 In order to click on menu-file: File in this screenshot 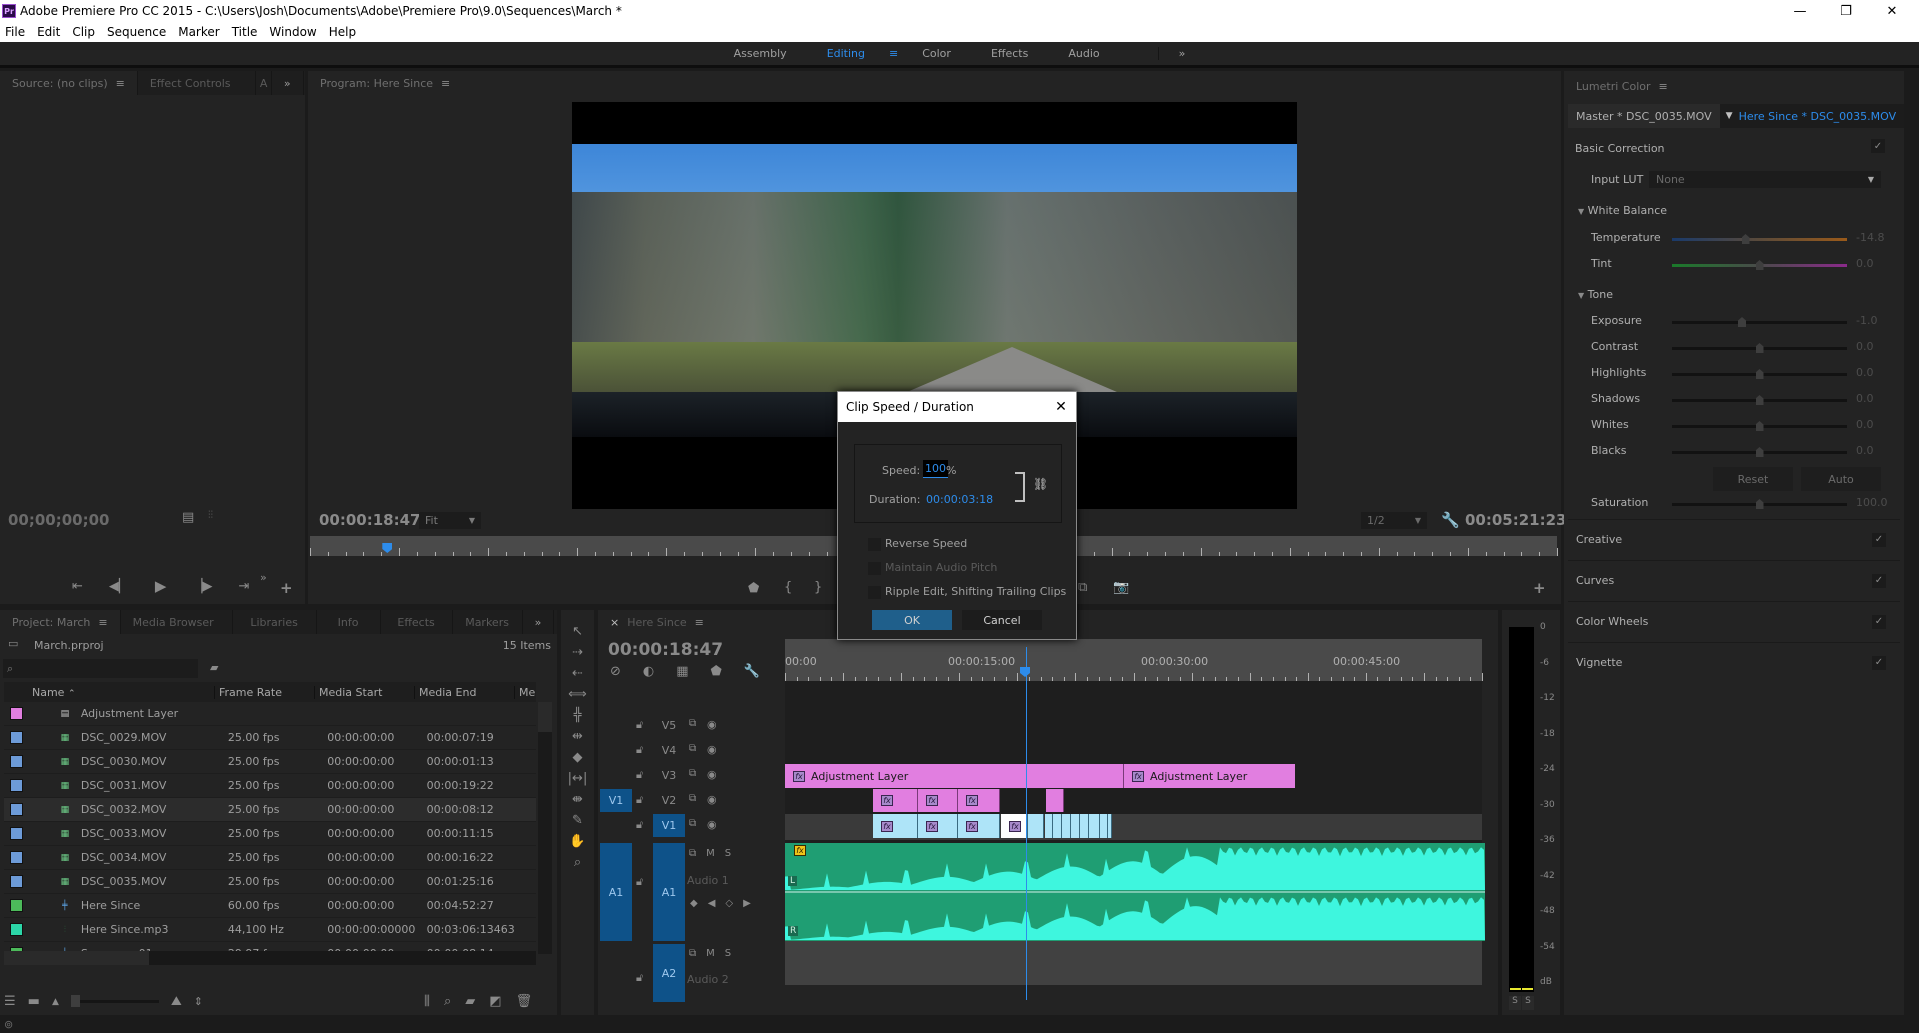, I will do `click(16, 32)`.